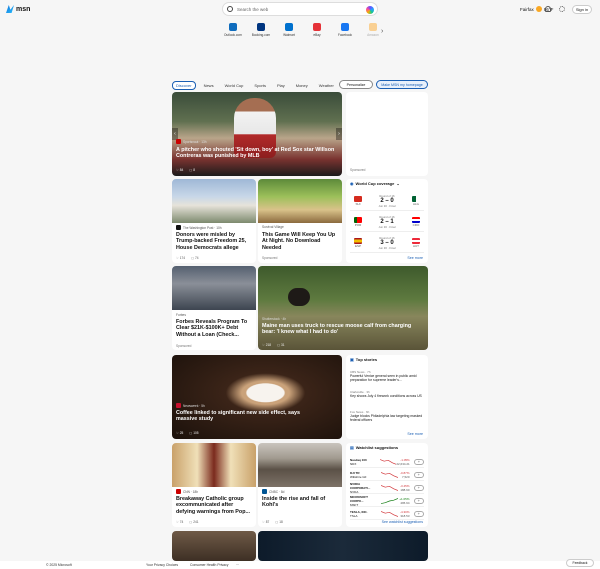 The width and height of the screenshot is (600, 569). Describe the element at coordinates (402, 84) in the screenshot. I see `make-homepage-button: Make MSN my homepage` at that location.